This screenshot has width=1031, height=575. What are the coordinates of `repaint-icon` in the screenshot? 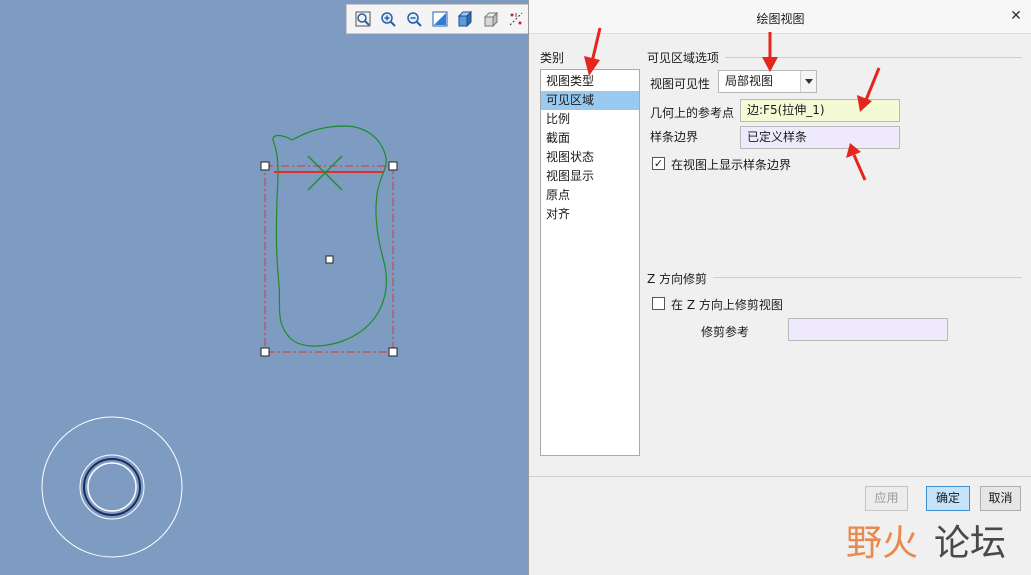 It's located at (440, 19).